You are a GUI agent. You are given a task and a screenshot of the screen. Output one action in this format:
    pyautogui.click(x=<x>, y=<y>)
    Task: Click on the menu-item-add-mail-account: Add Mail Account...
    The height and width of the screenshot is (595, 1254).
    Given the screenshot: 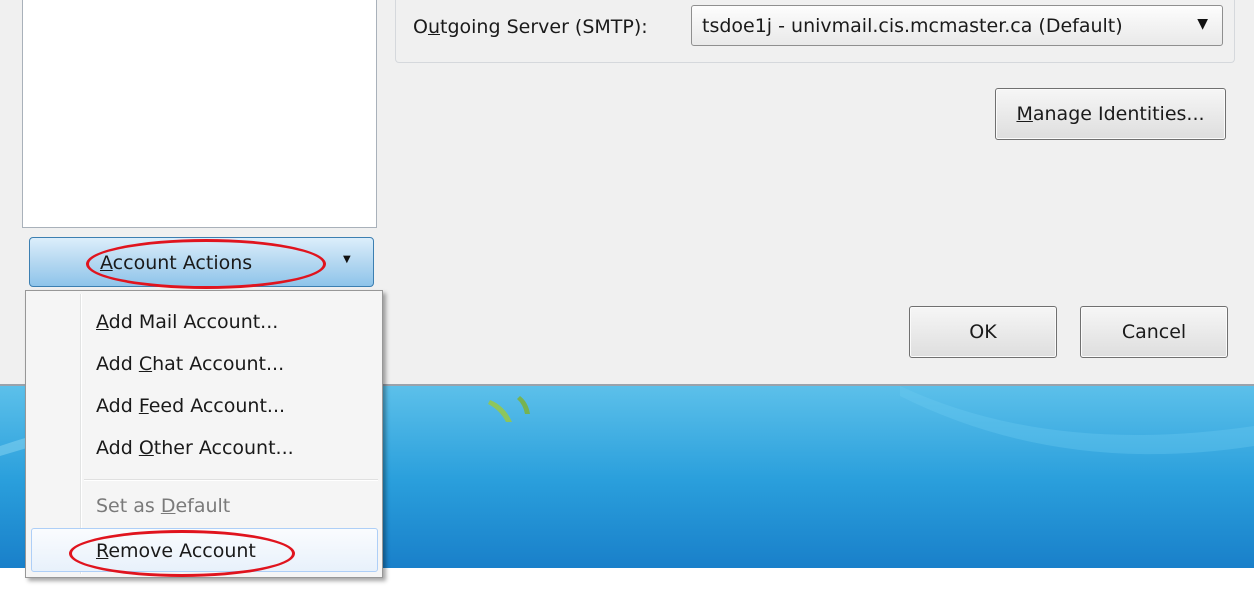 What is the action you would take?
    pyautogui.click(x=187, y=322)
    